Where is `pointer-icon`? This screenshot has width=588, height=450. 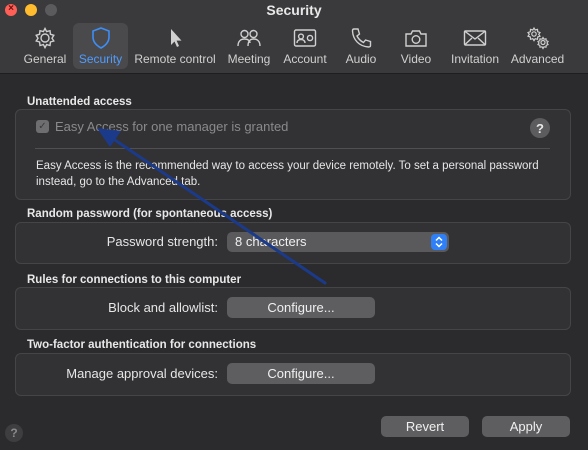 pointer-icon is located at coordinates (176, 38).